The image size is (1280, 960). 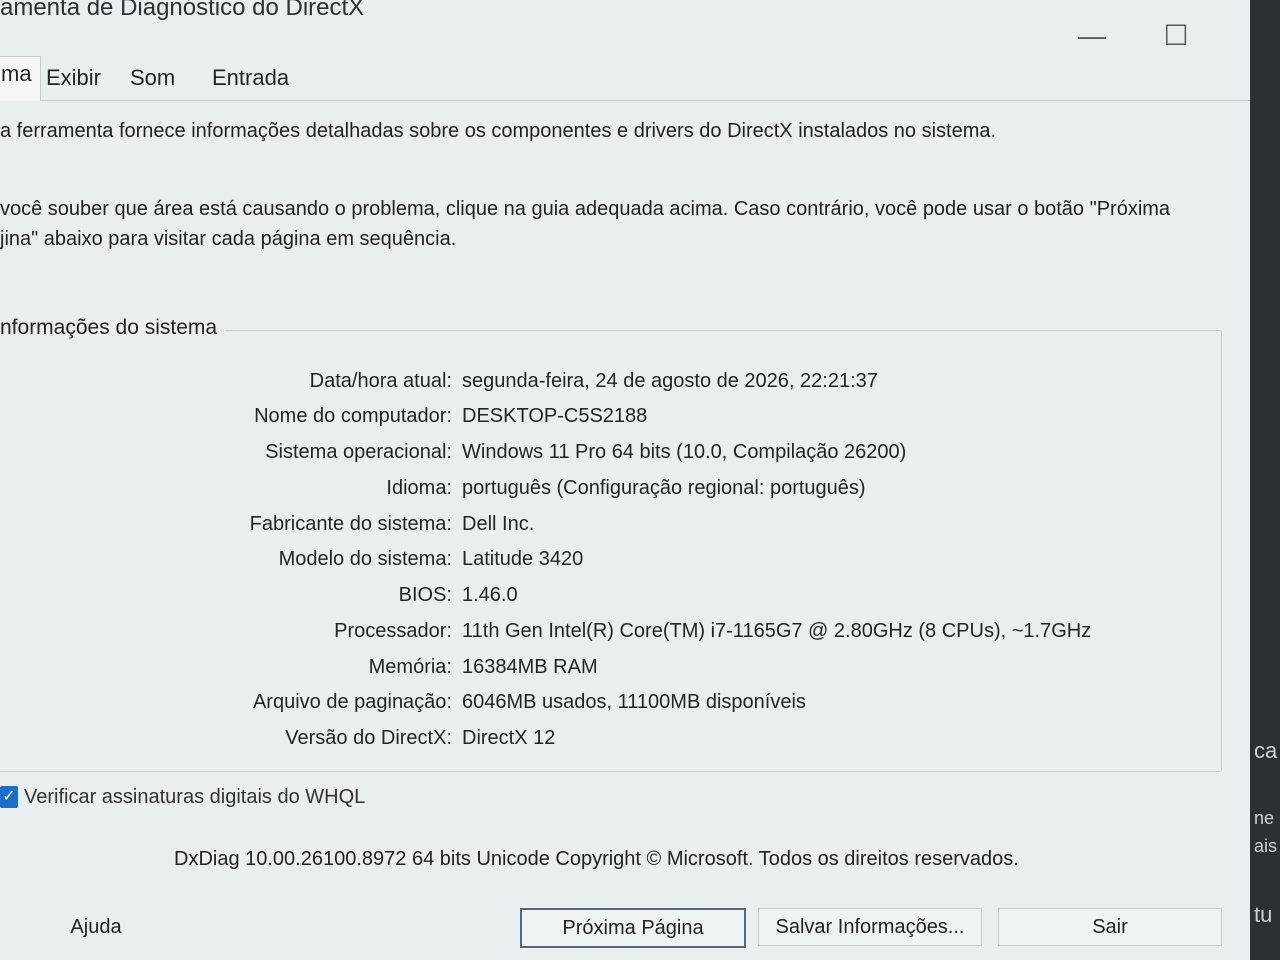 I want to click on exit-button: Sair, so click(x=1110, y=927).